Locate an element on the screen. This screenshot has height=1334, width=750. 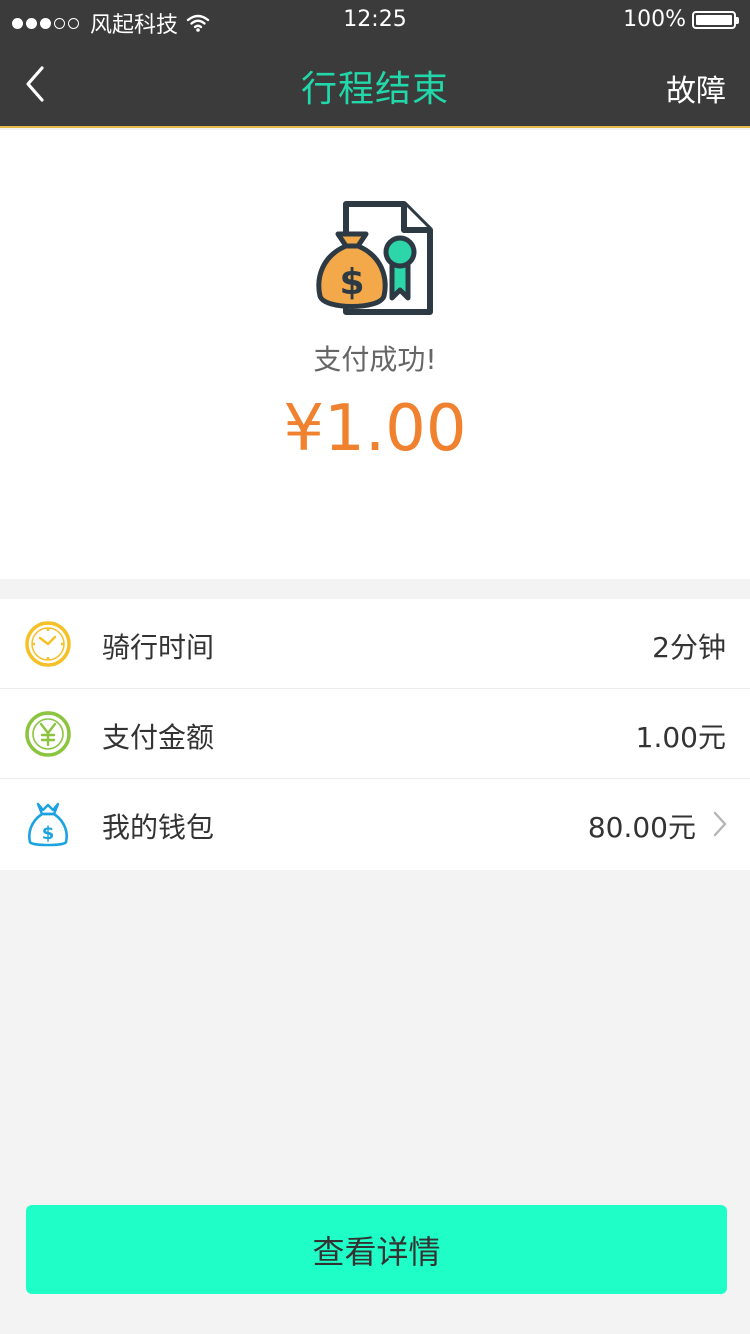
money-bag-certificate-icon: $ is located at coordinates (374, 258).